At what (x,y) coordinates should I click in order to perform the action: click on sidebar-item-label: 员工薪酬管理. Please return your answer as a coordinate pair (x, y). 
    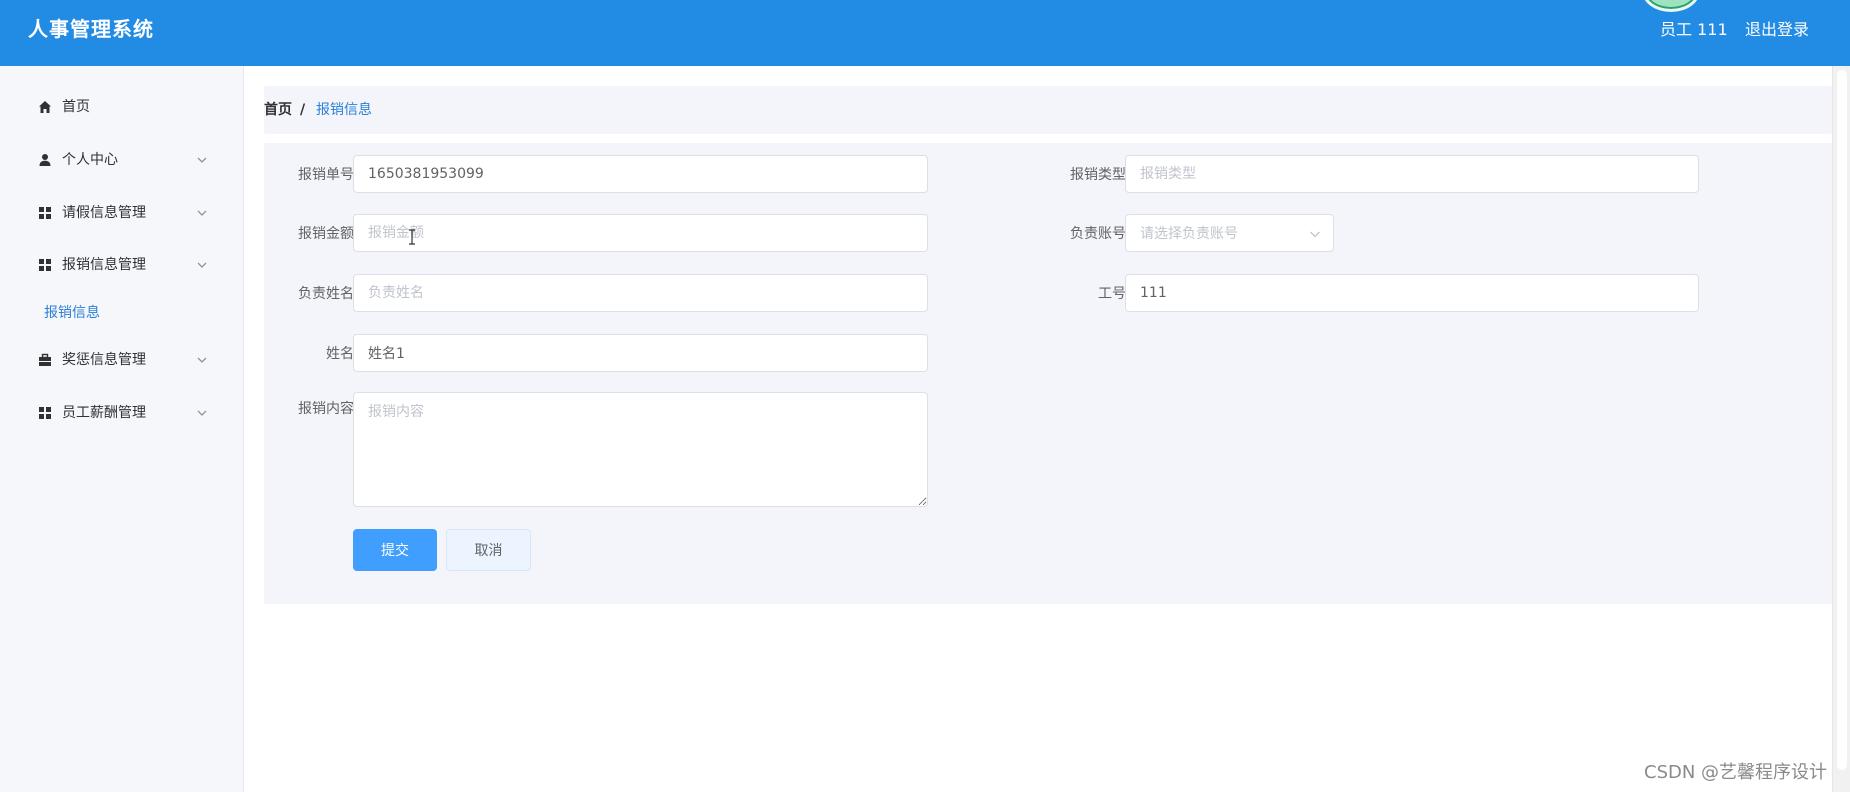
    Looking at the image, I should click on (104, 413).